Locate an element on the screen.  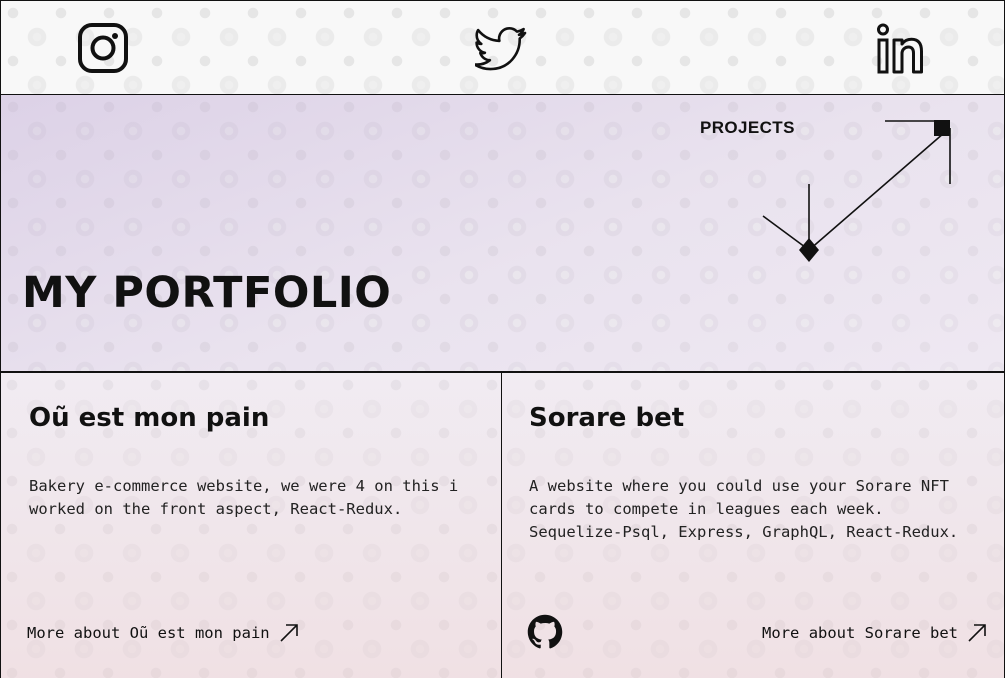
github-icon is located at coordinates (545, 632).